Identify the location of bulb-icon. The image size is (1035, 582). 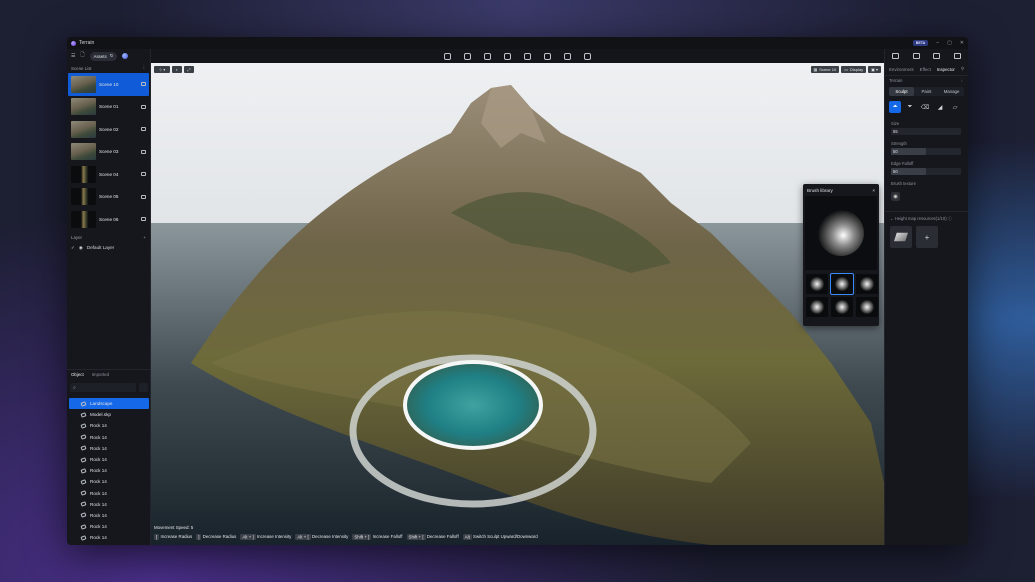
(447, 56).